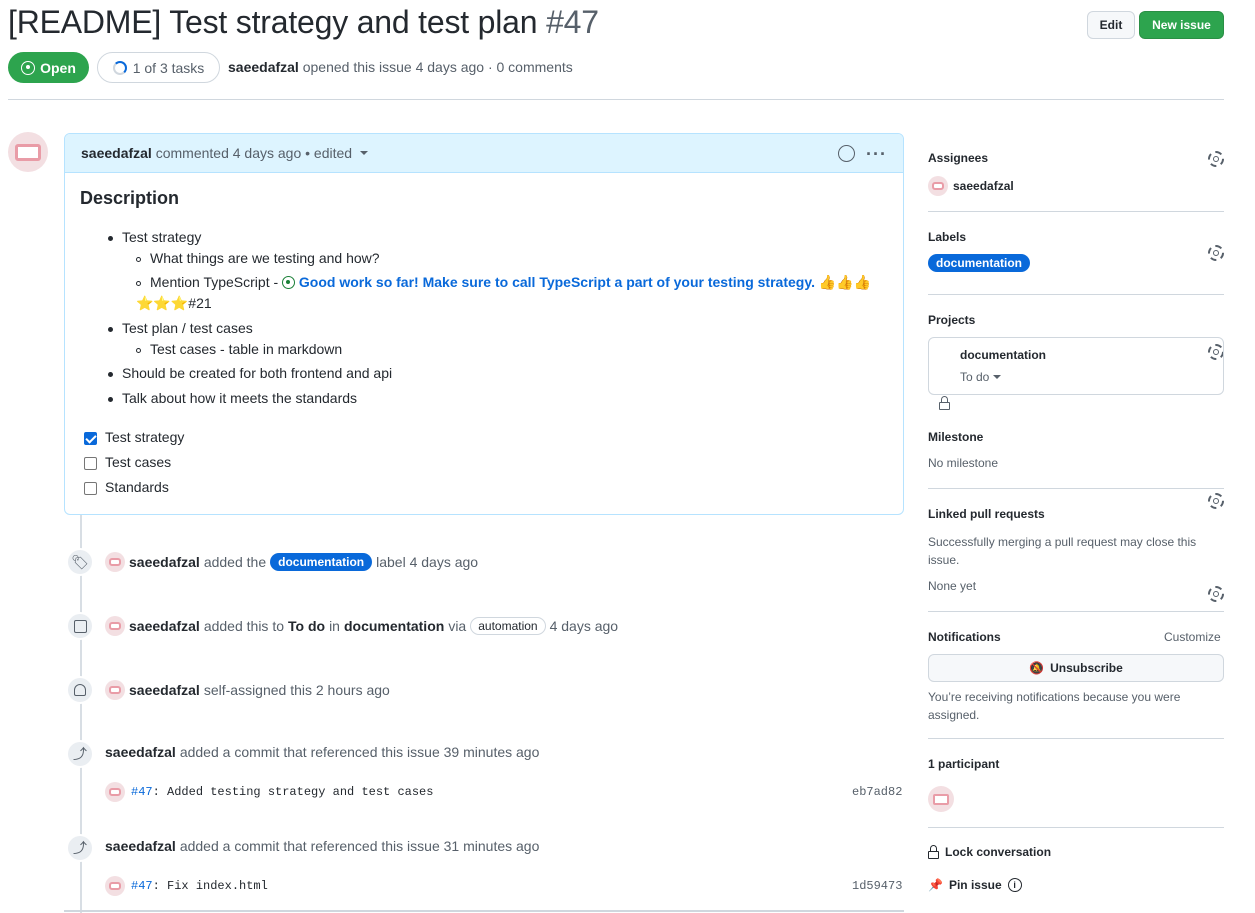 This screenshot has width=1255, height=913. Describe the element at coordinates (958, 158) in the screenshot. I see `assignees-heading: Assignees` at that location.